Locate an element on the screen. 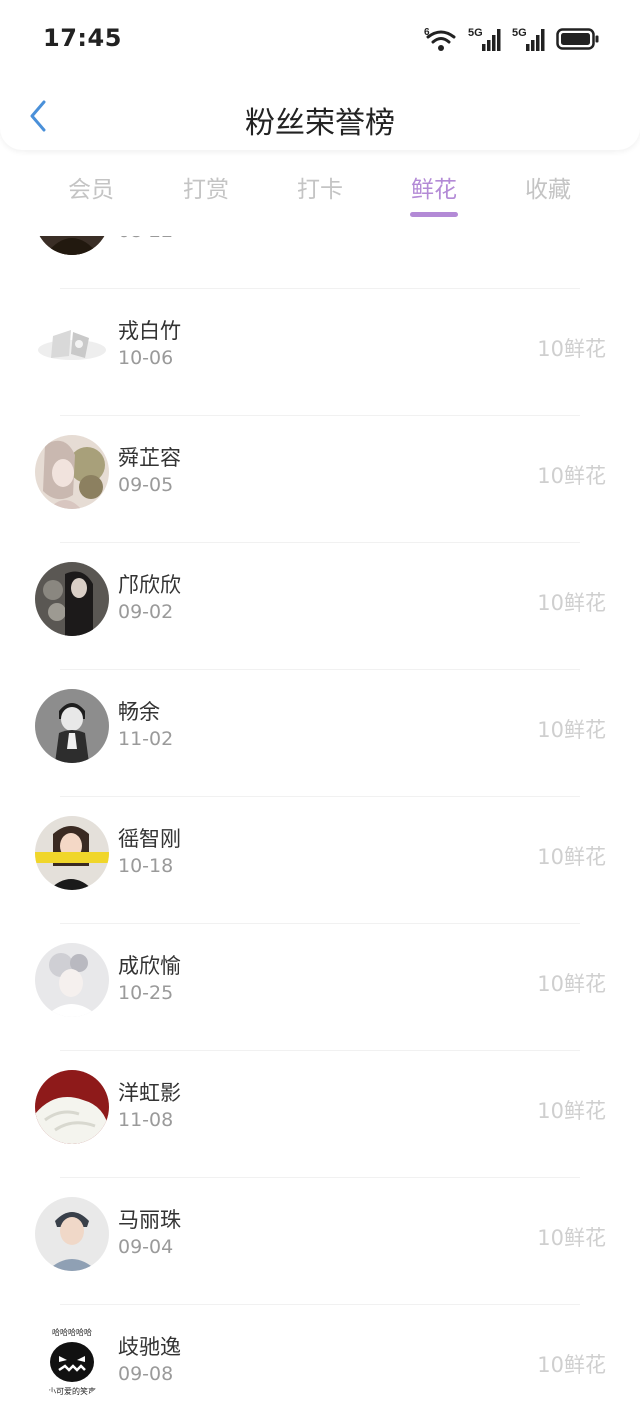 The height and width of the screenshot is (1421, 640). list-item: 哈哈哈哈哈 小可爱的笑声 歧驰逸 09-08 10鲜花 is located at coordinates (320, 1363).